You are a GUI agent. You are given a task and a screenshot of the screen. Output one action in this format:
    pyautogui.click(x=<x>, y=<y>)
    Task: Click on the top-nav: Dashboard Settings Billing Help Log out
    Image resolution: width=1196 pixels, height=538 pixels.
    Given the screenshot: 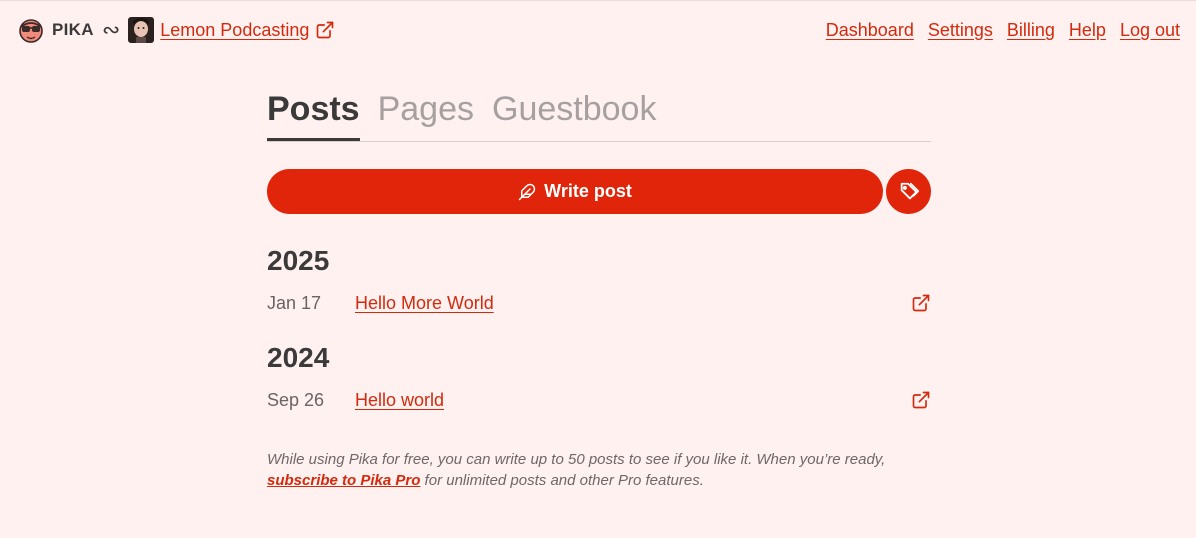 What is the action you would take?
    pyautogui.click(x=1003, y=30)
    